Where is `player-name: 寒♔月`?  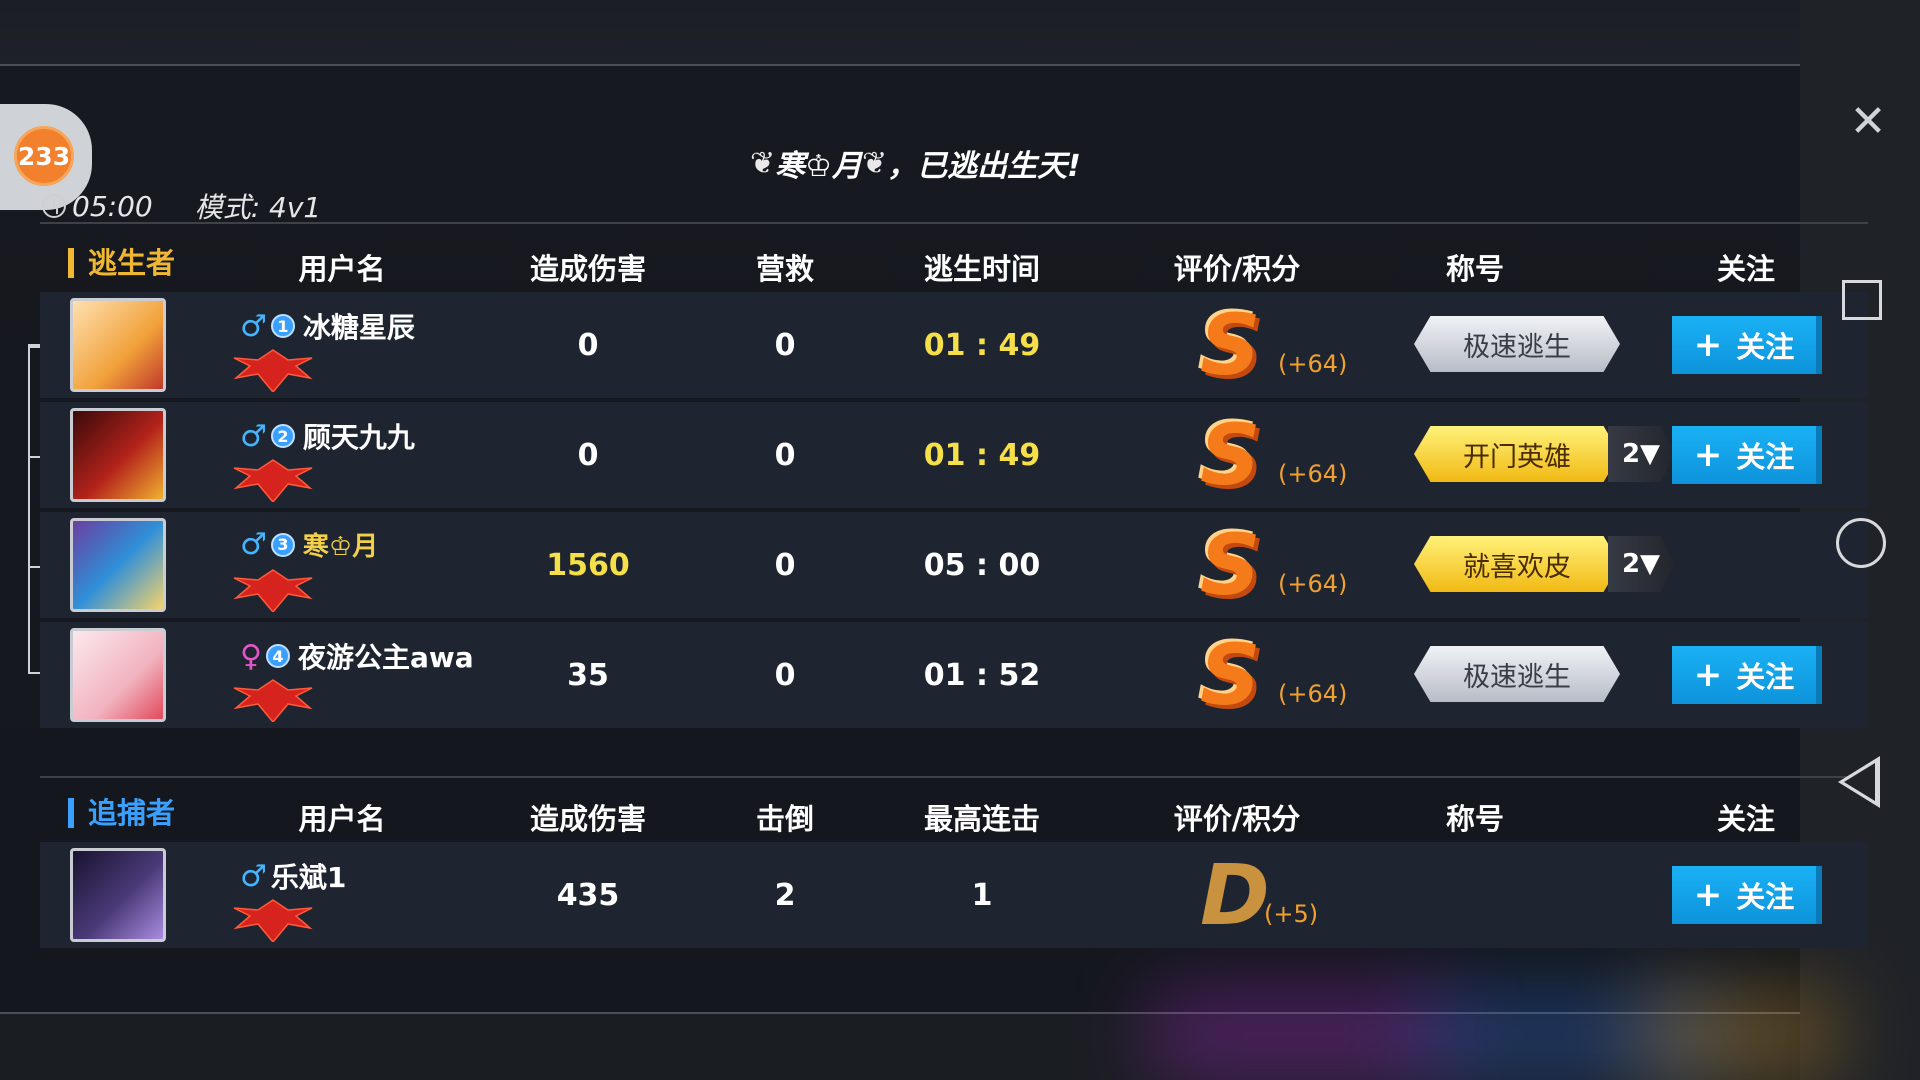
player-name: 寒♔月 is located at coordinates (340, 544).